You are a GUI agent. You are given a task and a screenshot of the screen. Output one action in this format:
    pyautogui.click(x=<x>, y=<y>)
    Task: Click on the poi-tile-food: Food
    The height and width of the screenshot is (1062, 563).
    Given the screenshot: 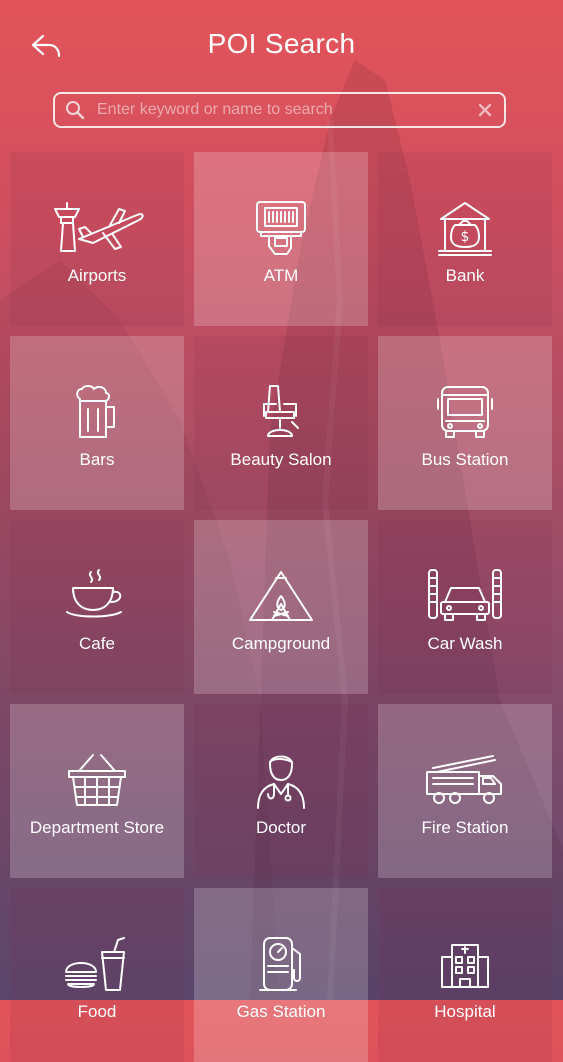 What is the action you would take?
    pyautogui.click(x=97, y=975)
    